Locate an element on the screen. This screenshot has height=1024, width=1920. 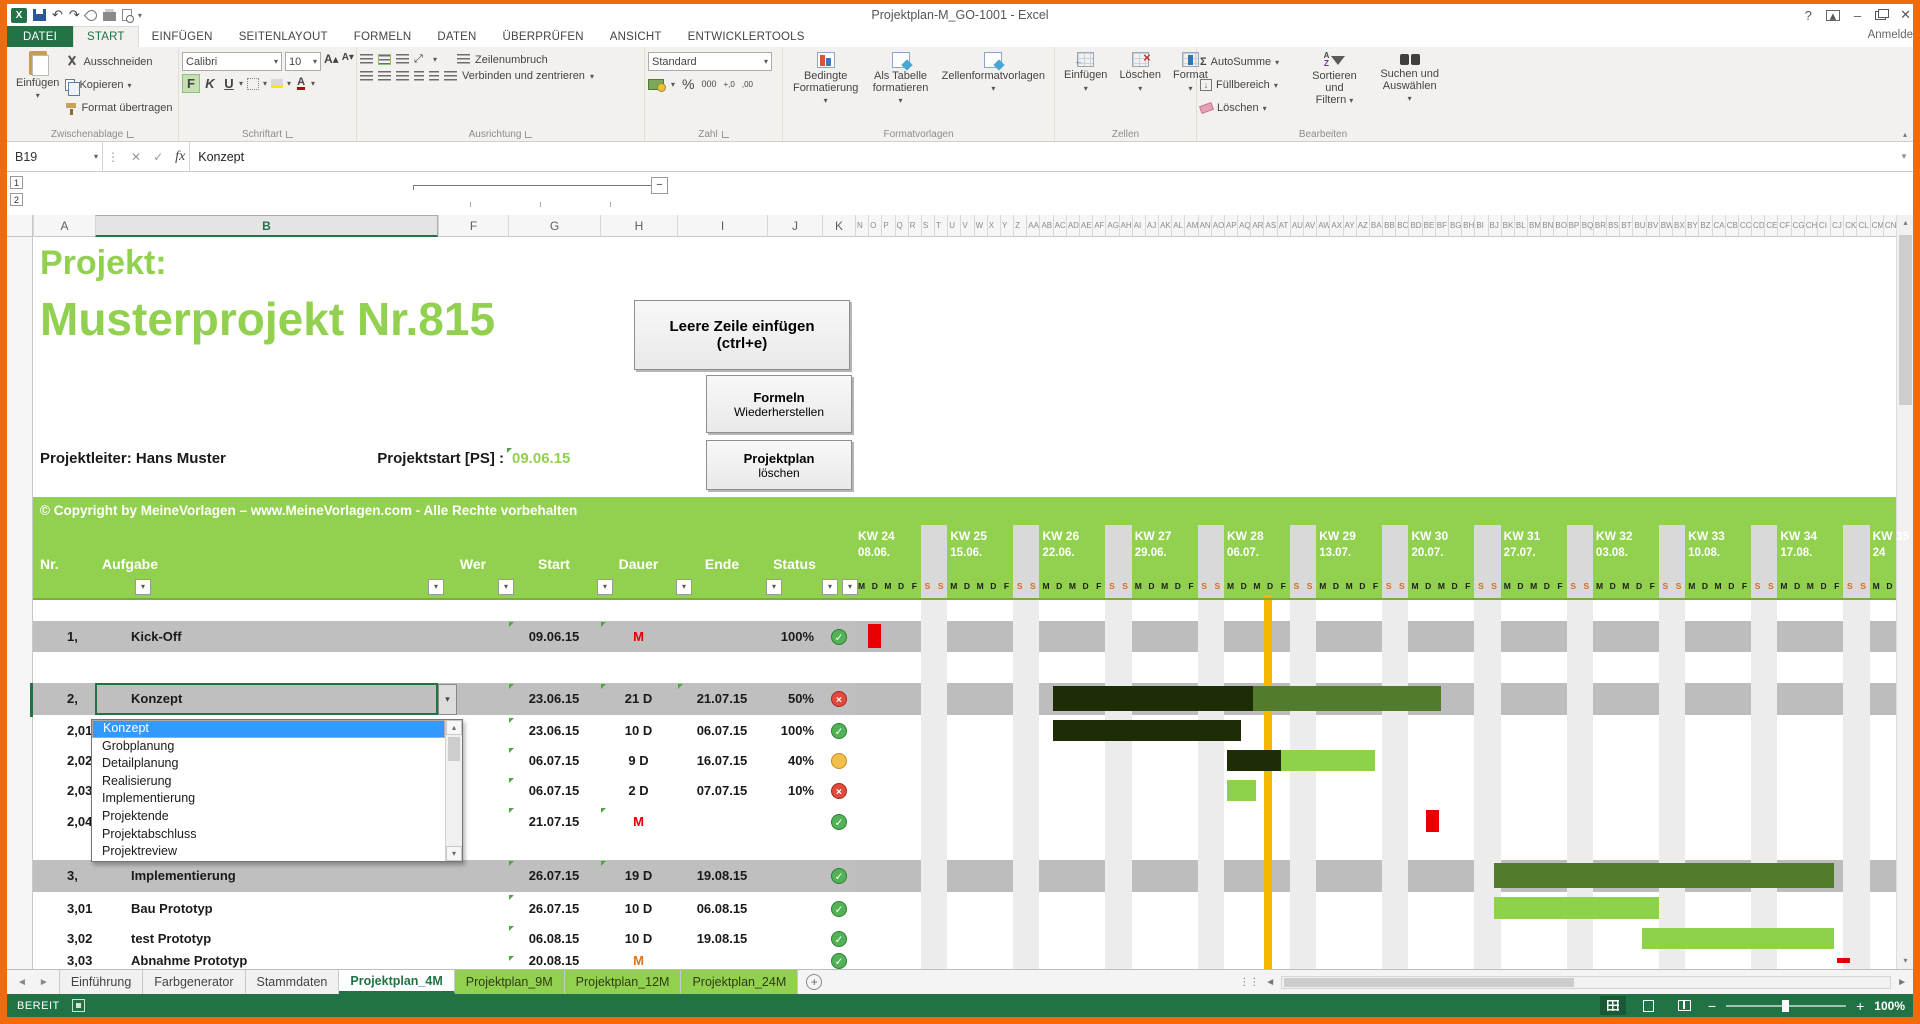
shrink-font-icon: A▾ is located at coordinates (348, 61).